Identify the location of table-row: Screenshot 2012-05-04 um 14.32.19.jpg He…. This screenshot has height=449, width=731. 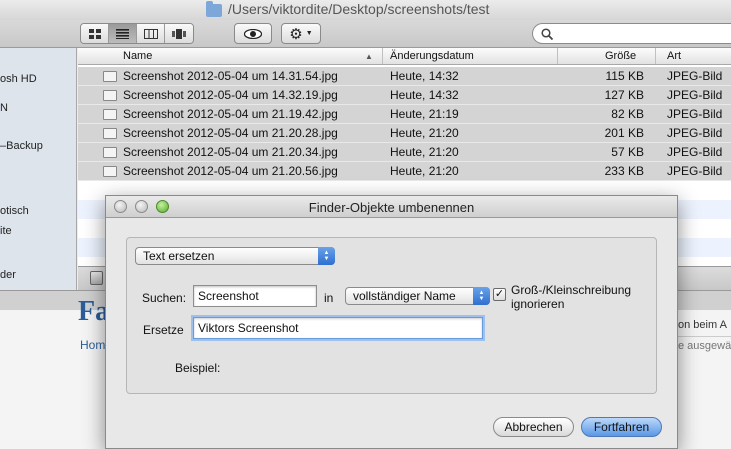
(404, 95).